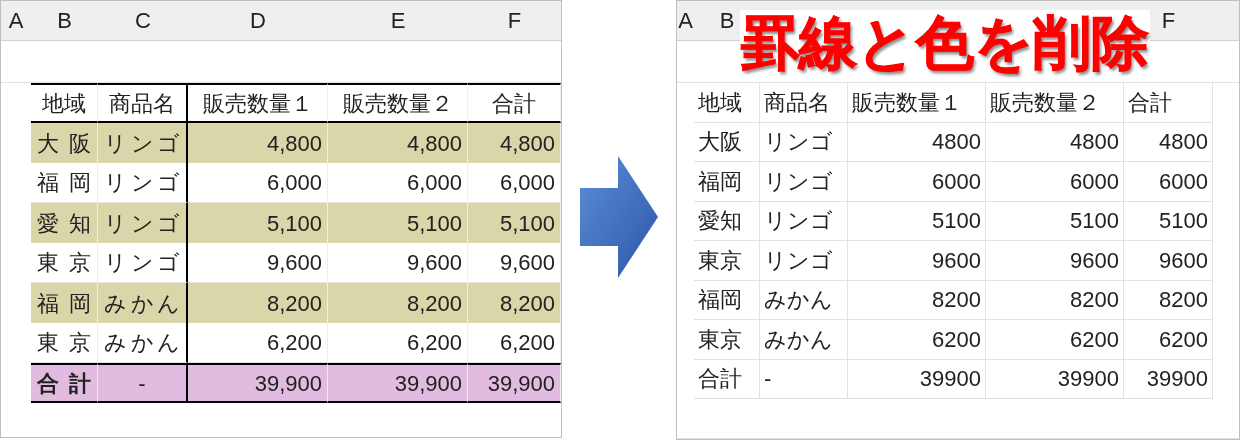 The image size is (1240, 442). What do you see at coordinates (619, 217) in the screenshot?
I see `right-arrow-icon` at bounding box center [619, 217].